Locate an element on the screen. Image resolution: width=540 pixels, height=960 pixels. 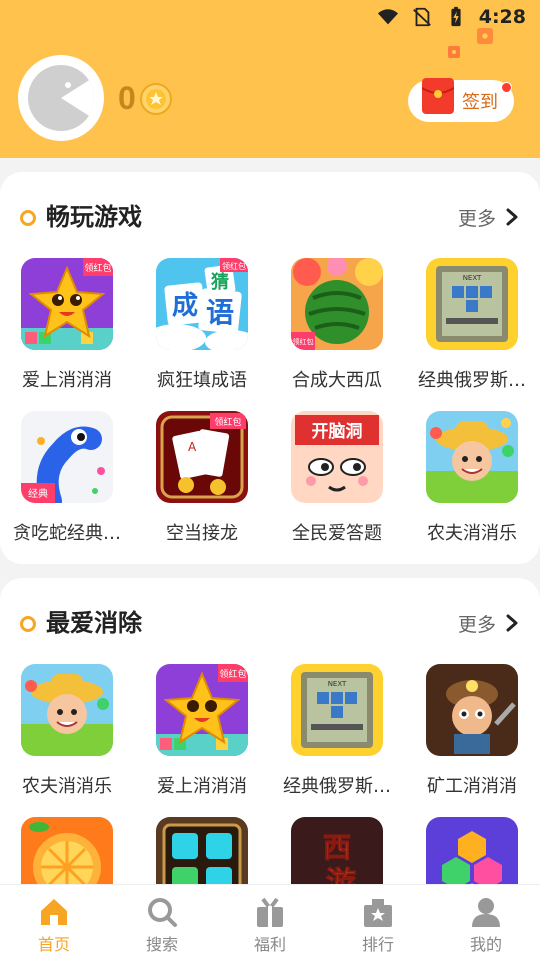
game-tile: A 领红包 空当接龙 is located at coordinates (202, 478).